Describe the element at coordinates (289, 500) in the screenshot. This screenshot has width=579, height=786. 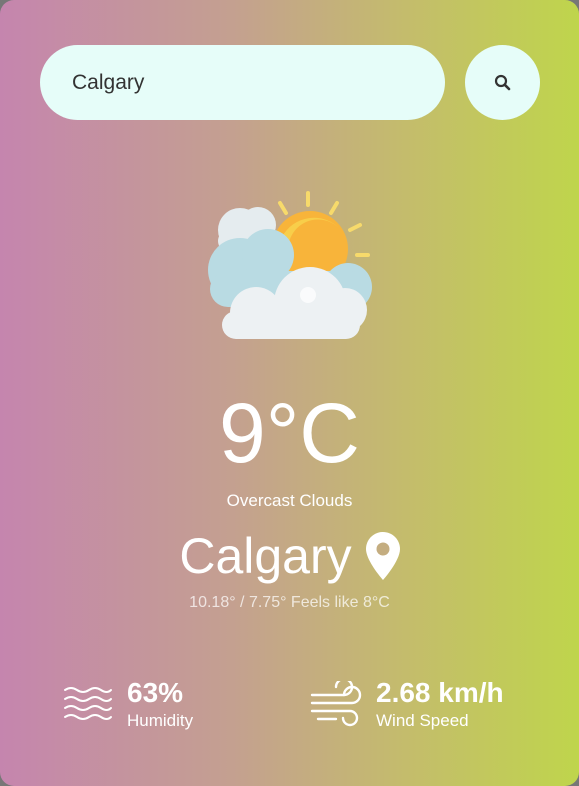
I see `weather-description: Overcast Clouds` at that location.